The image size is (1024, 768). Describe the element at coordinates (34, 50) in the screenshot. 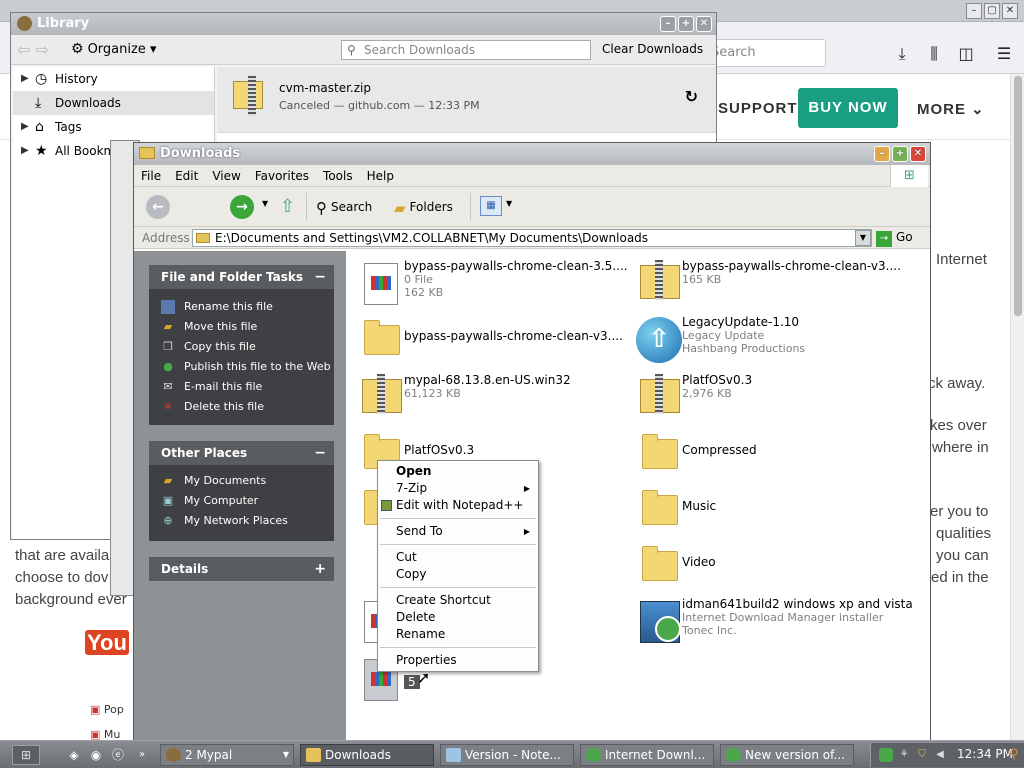

I see `back-forward-arrows-icon: ⇦ ⇨` at that location.